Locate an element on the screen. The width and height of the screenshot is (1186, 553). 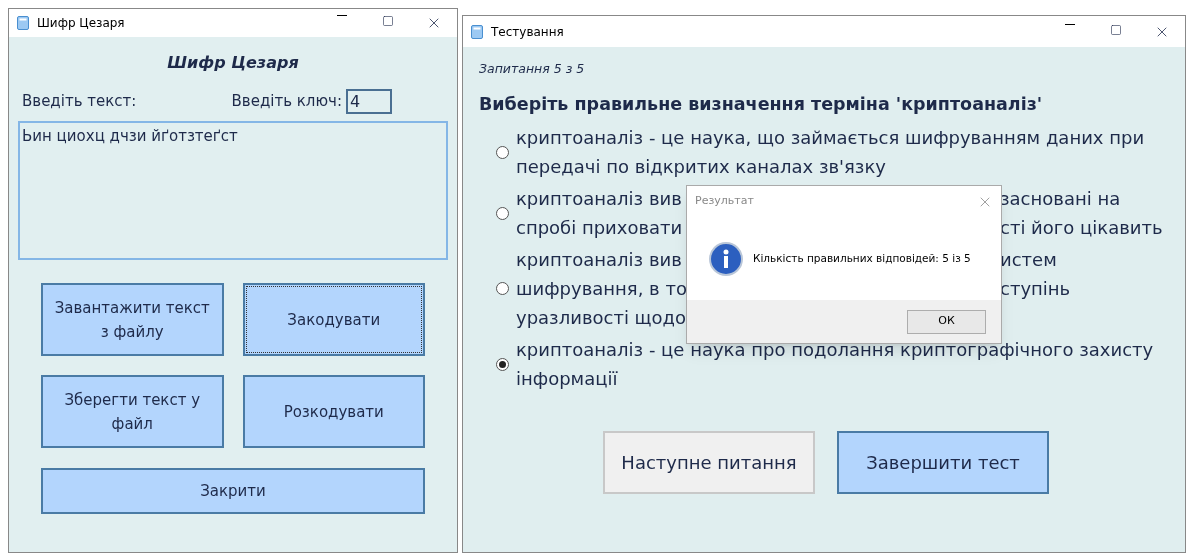
option-text: криптоаналіз - це наука про подолання криптографічного захисту is located at coordinates (835, 350).